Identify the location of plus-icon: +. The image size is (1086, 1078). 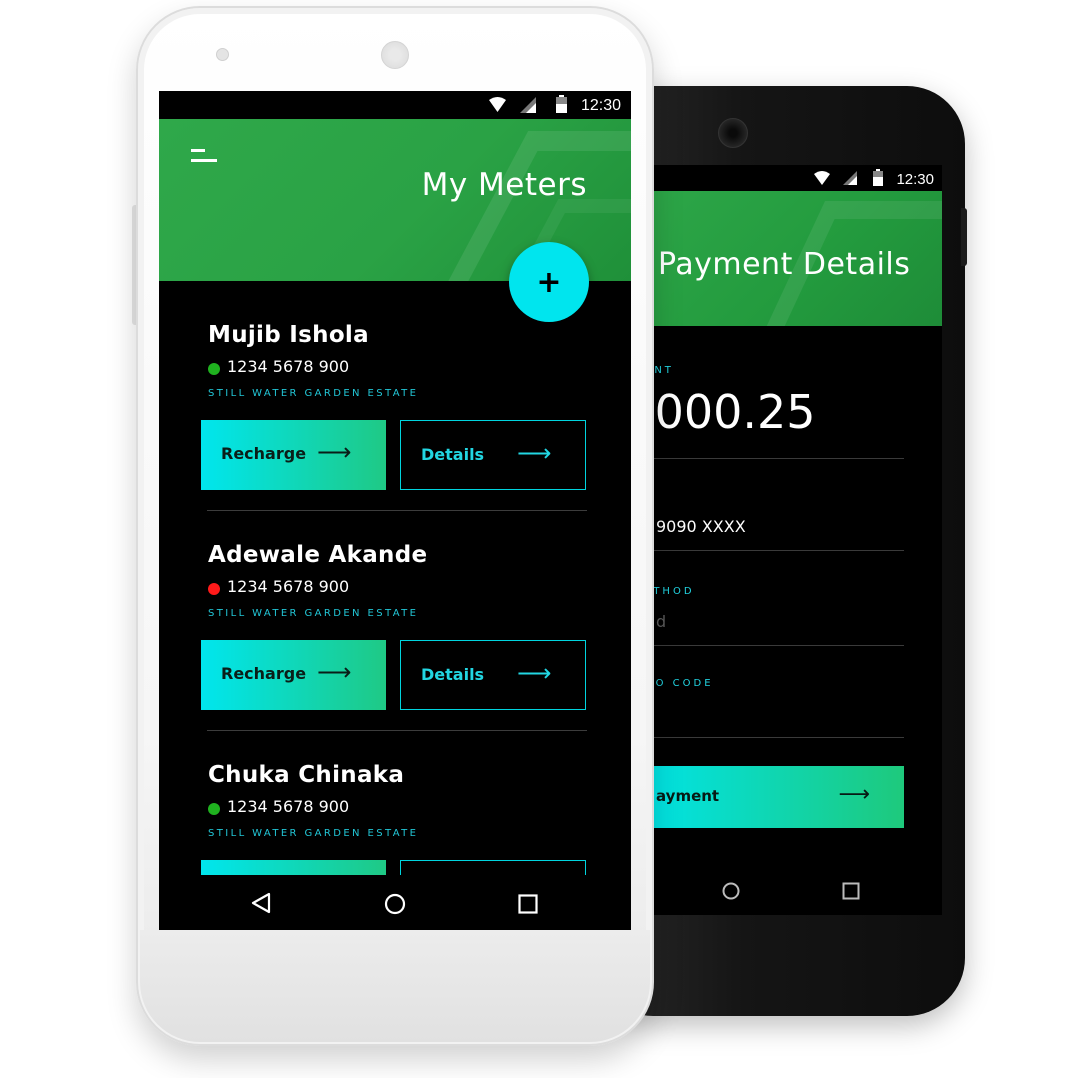
(549, 282).